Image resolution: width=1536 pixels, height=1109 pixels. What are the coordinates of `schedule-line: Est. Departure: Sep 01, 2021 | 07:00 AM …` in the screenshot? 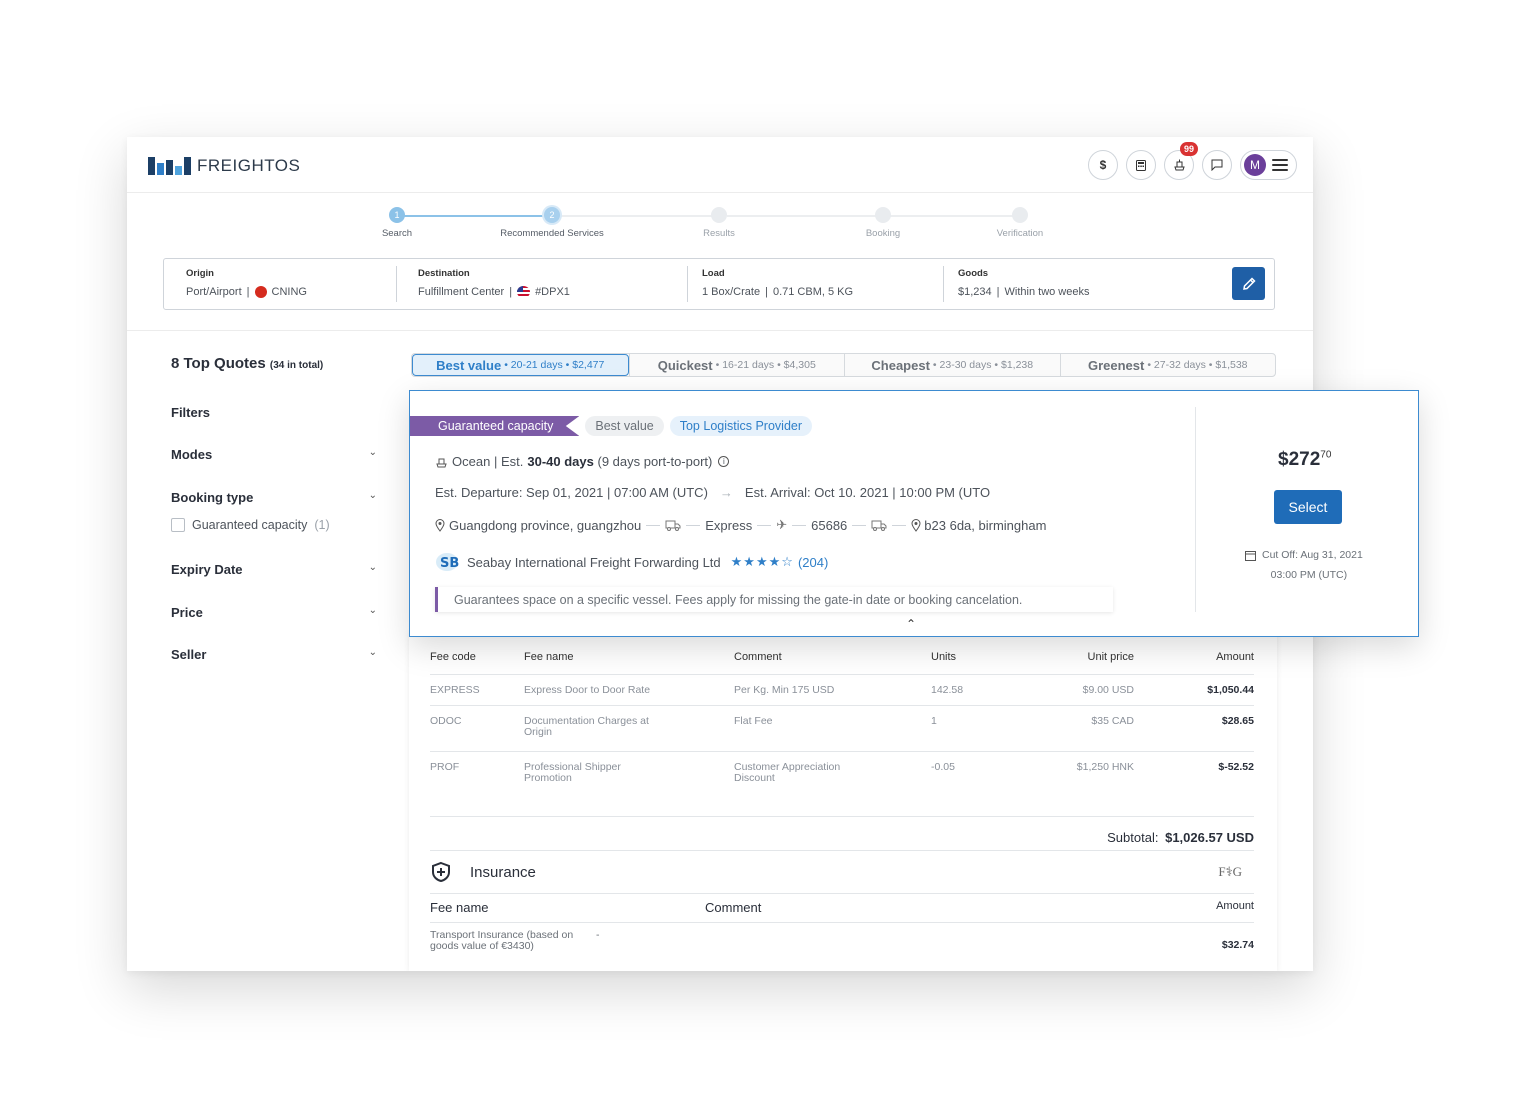 It's located at (713, 492).